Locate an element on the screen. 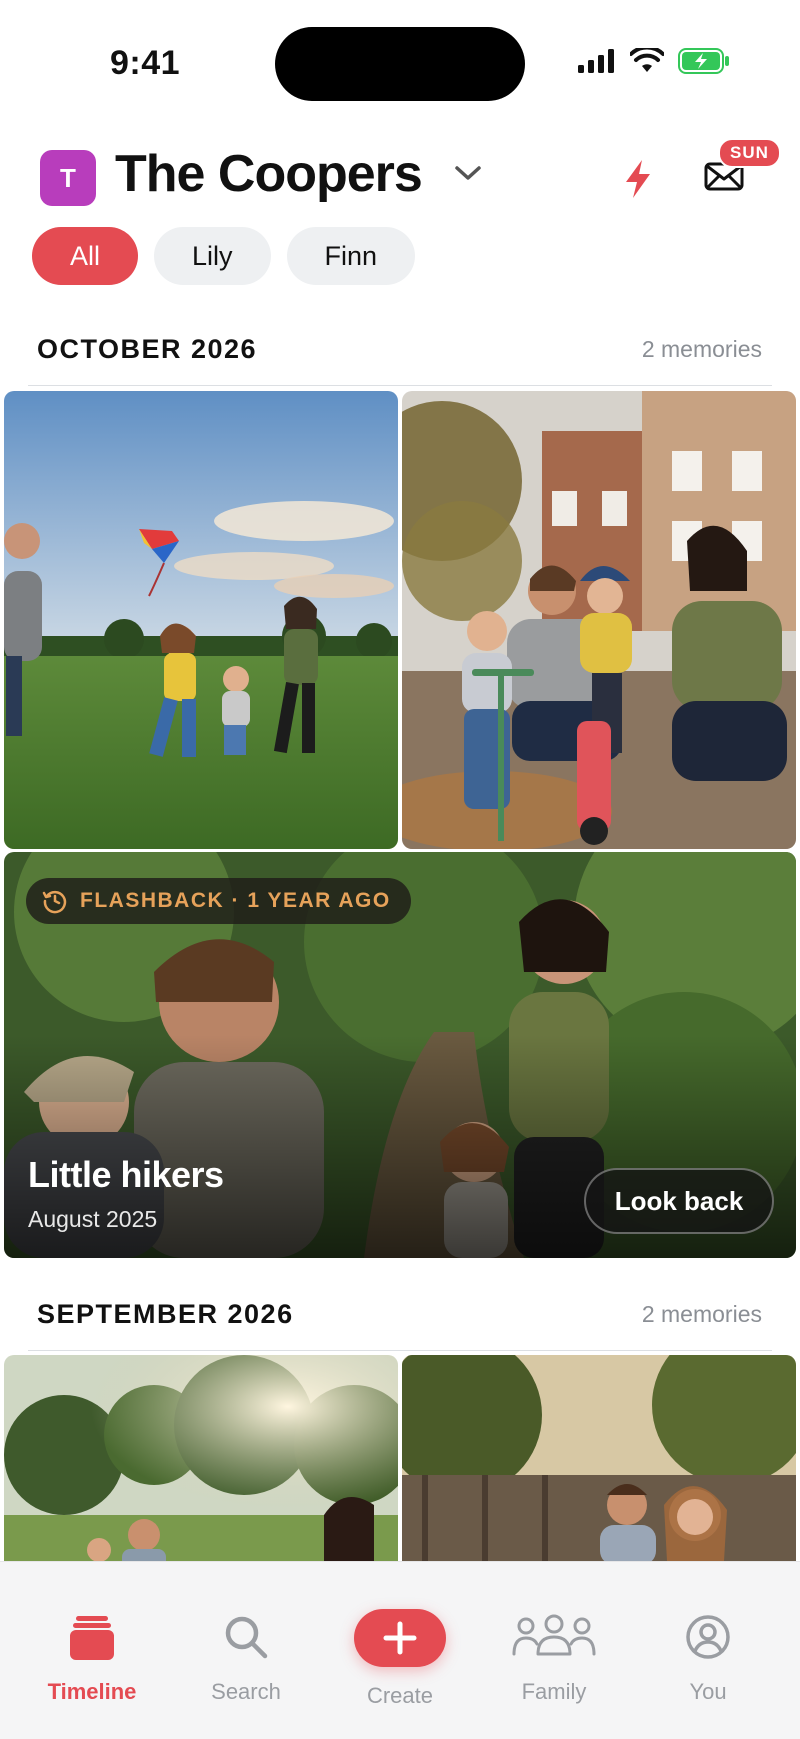 The height and width of the screenshot is (1739, 800). photo-sunny-park is located at coordinates (201, 1458).